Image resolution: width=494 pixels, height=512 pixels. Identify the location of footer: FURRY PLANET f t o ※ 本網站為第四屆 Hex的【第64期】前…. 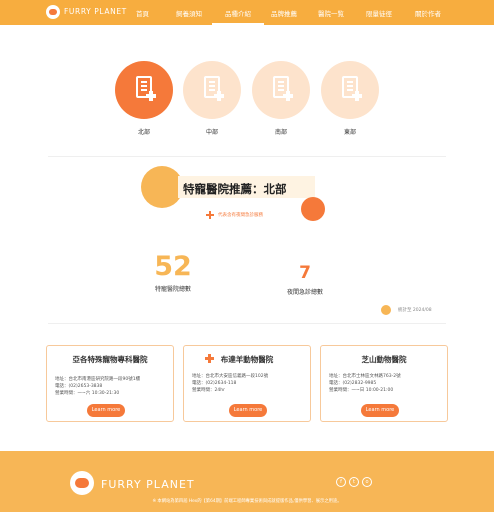
(247, 481).